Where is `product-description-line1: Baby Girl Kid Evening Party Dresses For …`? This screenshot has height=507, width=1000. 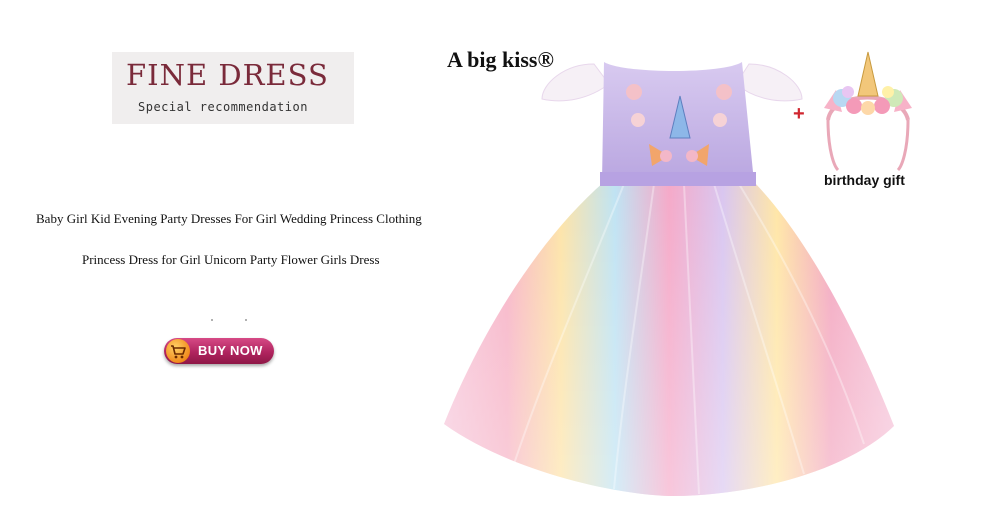 product-description-line1: Baby Girl Kid Evening Party Dresses For … is located at coordinates (229, 218).